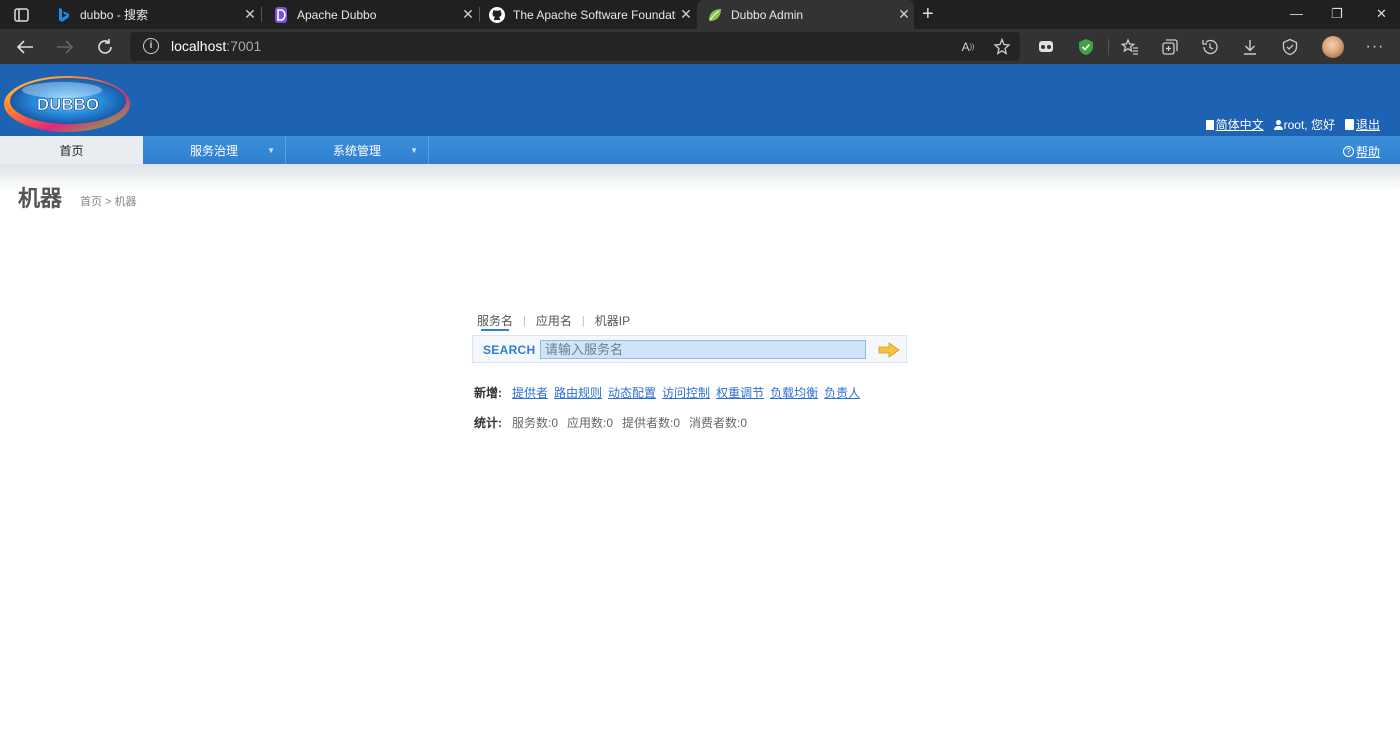 The height and width of the screenshot is (751, 1400). What do you see at coordinates (578, 392) in the screenshot?
I see `create-route-rule-link: 路由规则` at bounding box center [578, 392].